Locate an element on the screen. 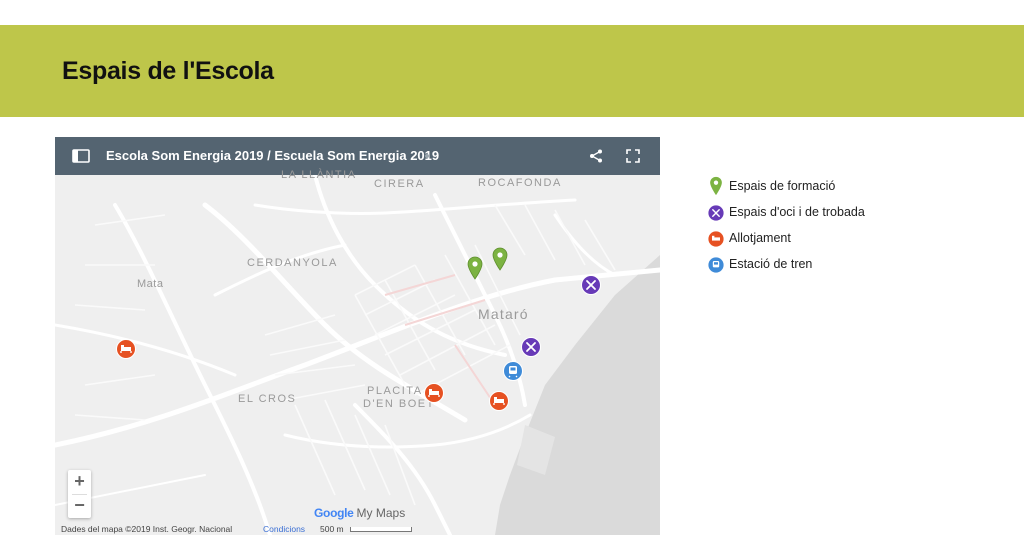 The image size is (1024, 552). google-logo: Google is located at coordinates (334, 513).